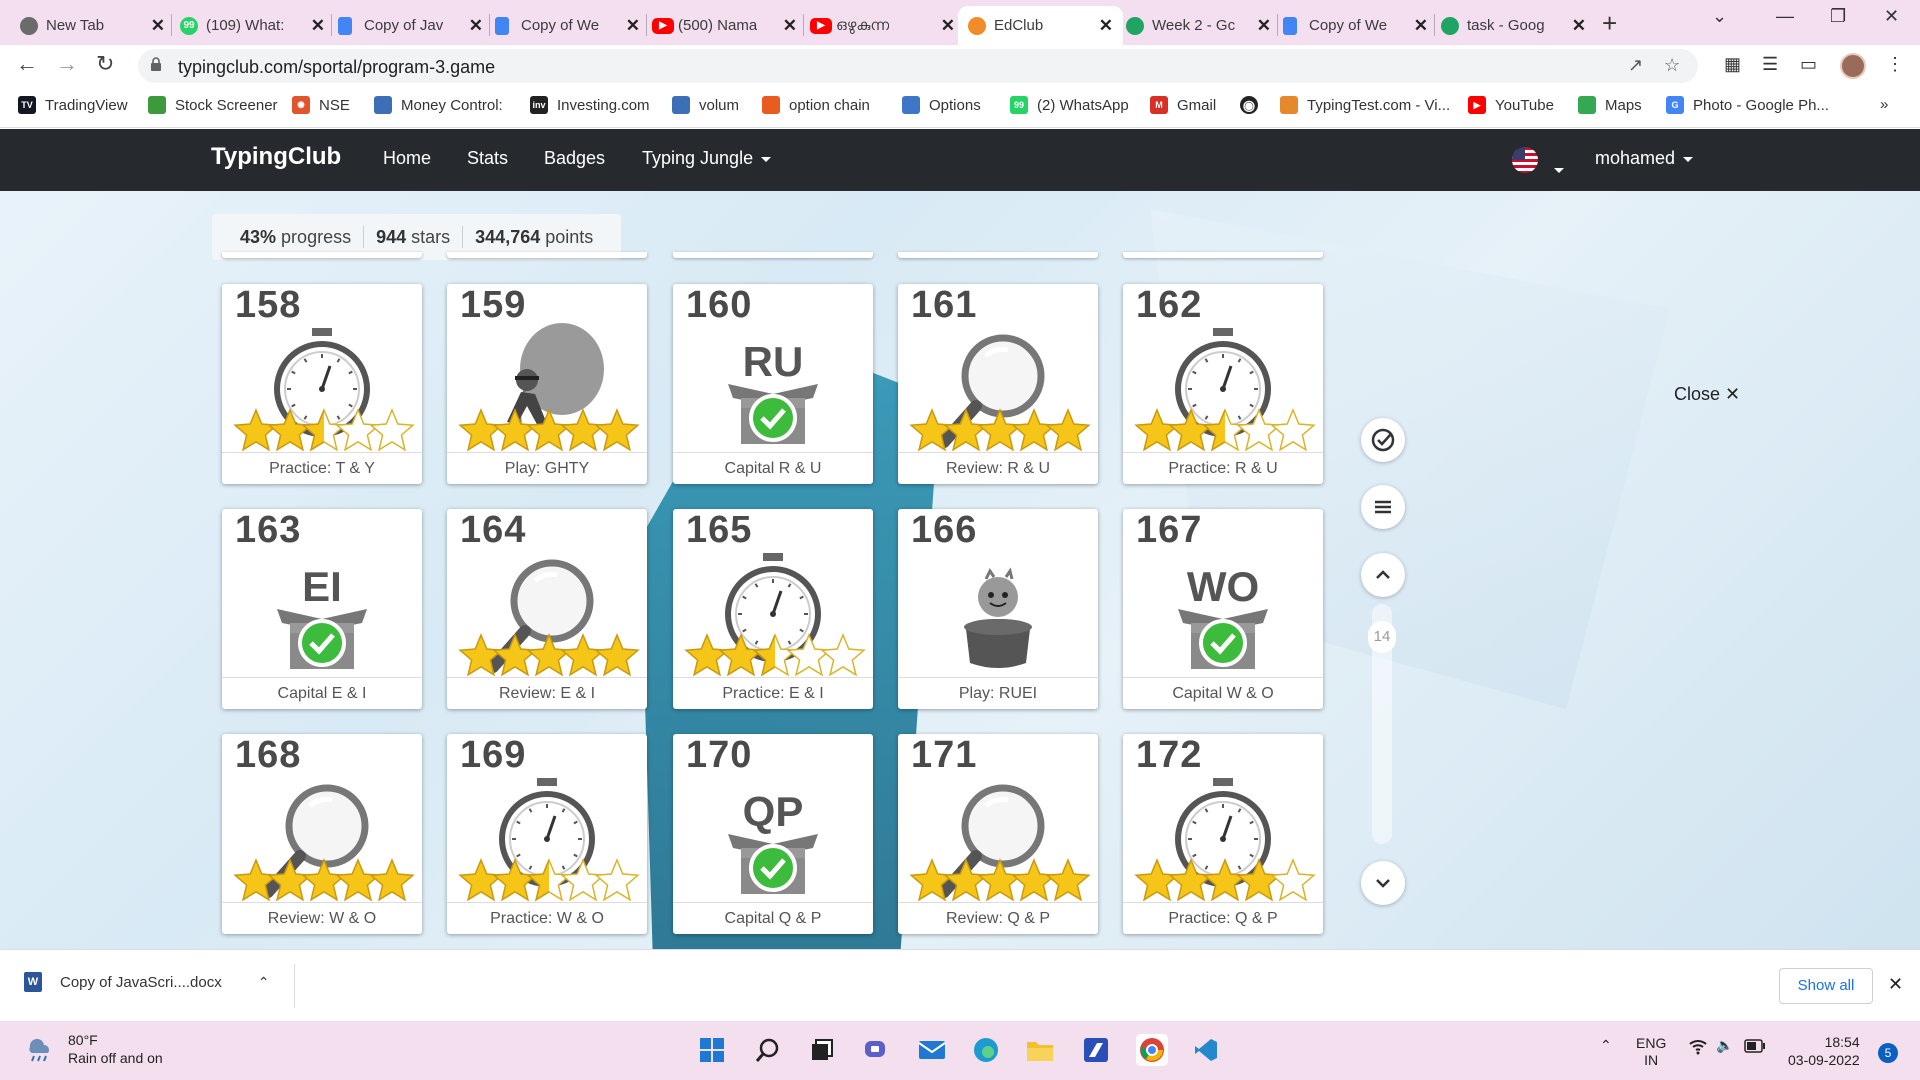  What do you see at coordinates (438, 105) in the screenshot?
I see `bookmark-item: Money Control:` at bounding box center [438, 105].